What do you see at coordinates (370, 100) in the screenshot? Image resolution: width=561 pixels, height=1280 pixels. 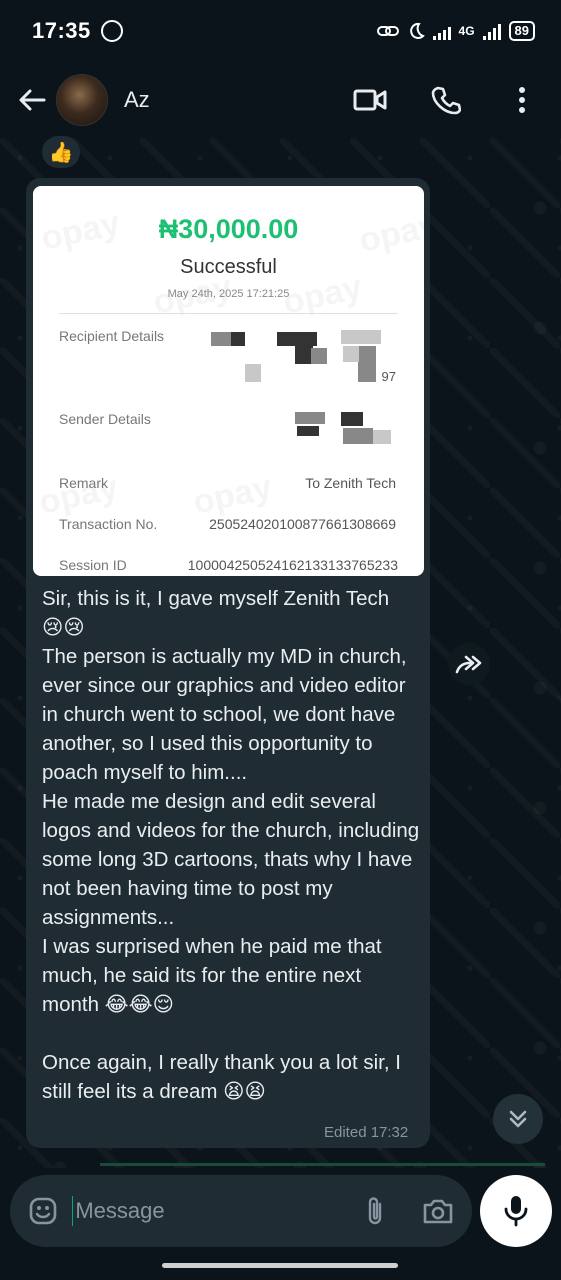 I see `video-call-icon` at bounding box center [370, 100].